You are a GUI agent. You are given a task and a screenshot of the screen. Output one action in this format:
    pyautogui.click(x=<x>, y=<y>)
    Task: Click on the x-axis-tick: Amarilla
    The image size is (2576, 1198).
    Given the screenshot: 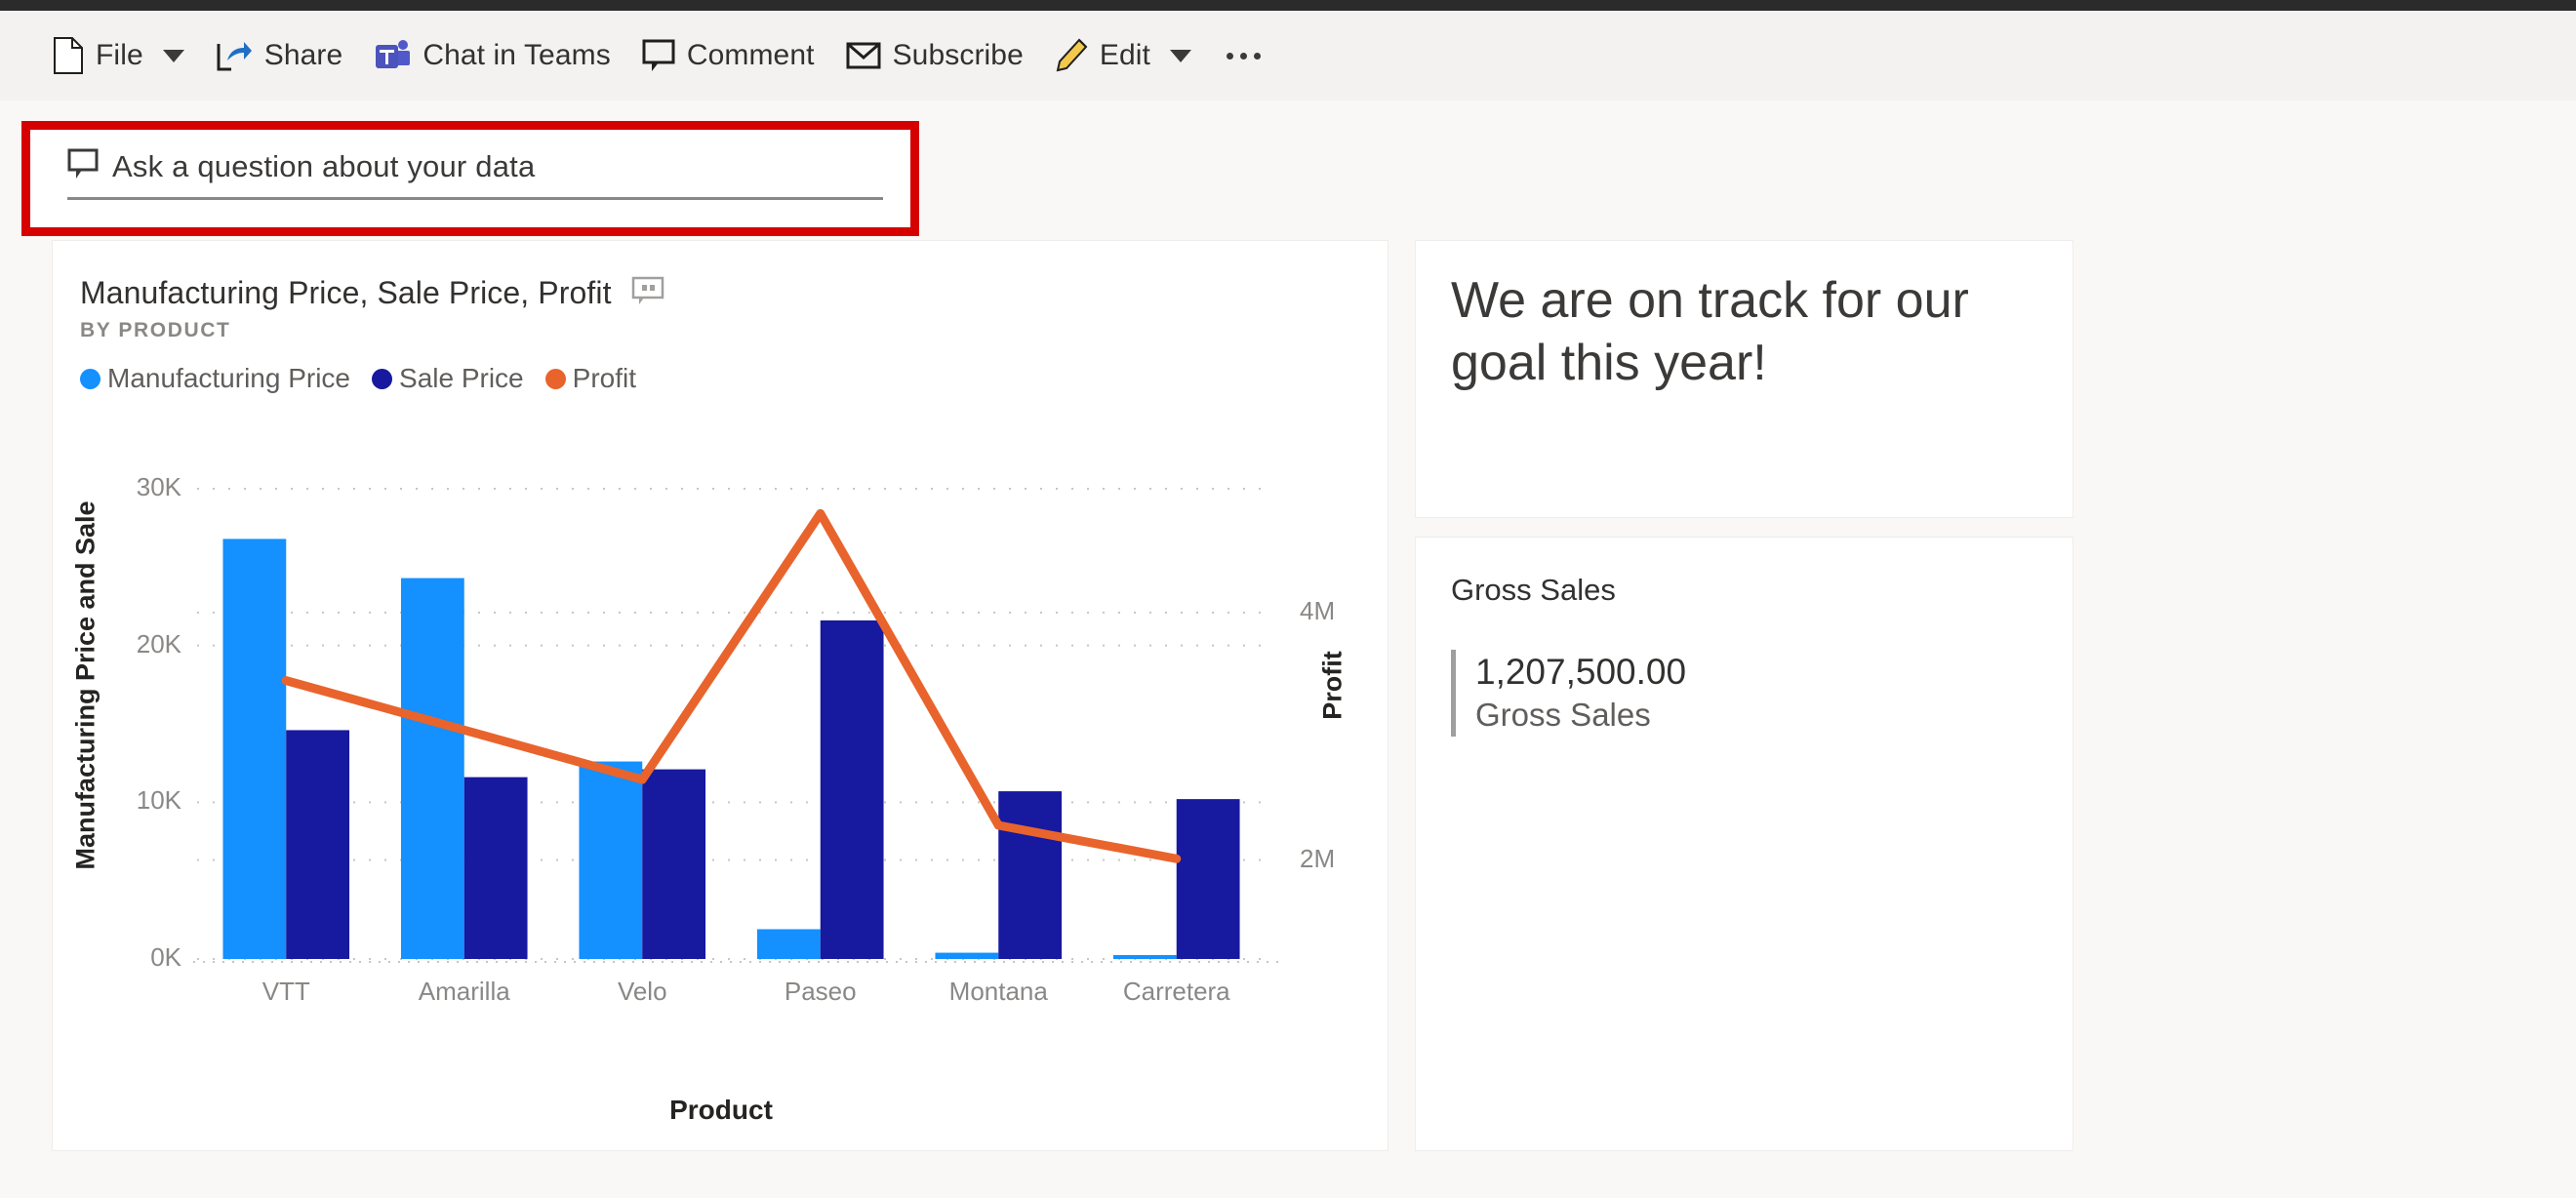 What is the action you would take?
    pyautogui.click(x=464, y=991)
    